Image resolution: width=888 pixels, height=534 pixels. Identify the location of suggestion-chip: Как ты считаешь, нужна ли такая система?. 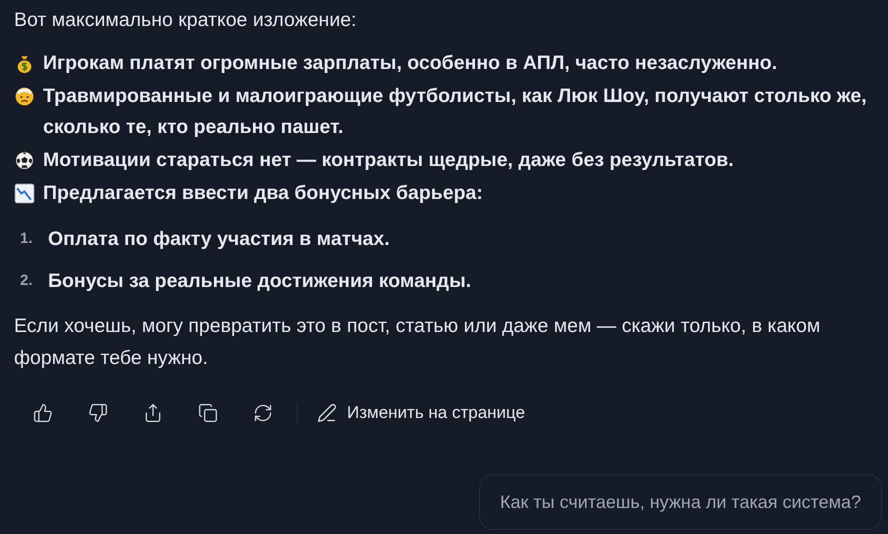
(680, 502).